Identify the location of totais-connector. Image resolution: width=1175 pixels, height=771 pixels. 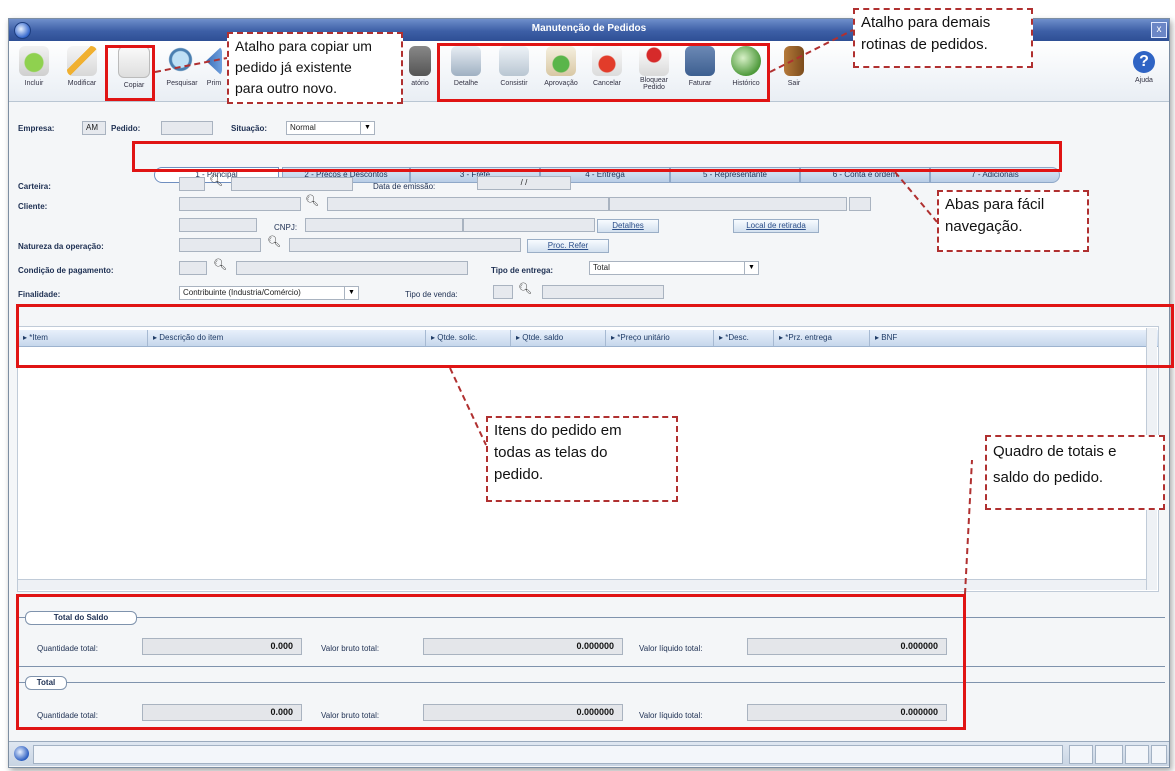
(968, 527).